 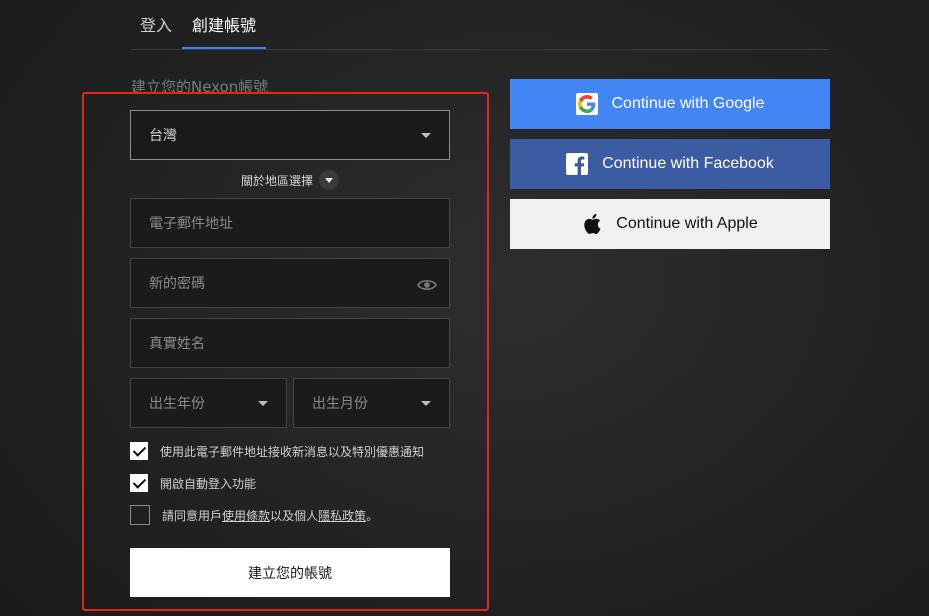 I want to click on terms-option: 請同意用戶 使用條款 以及個人 隱私政策。, so click(x=254, y=515).